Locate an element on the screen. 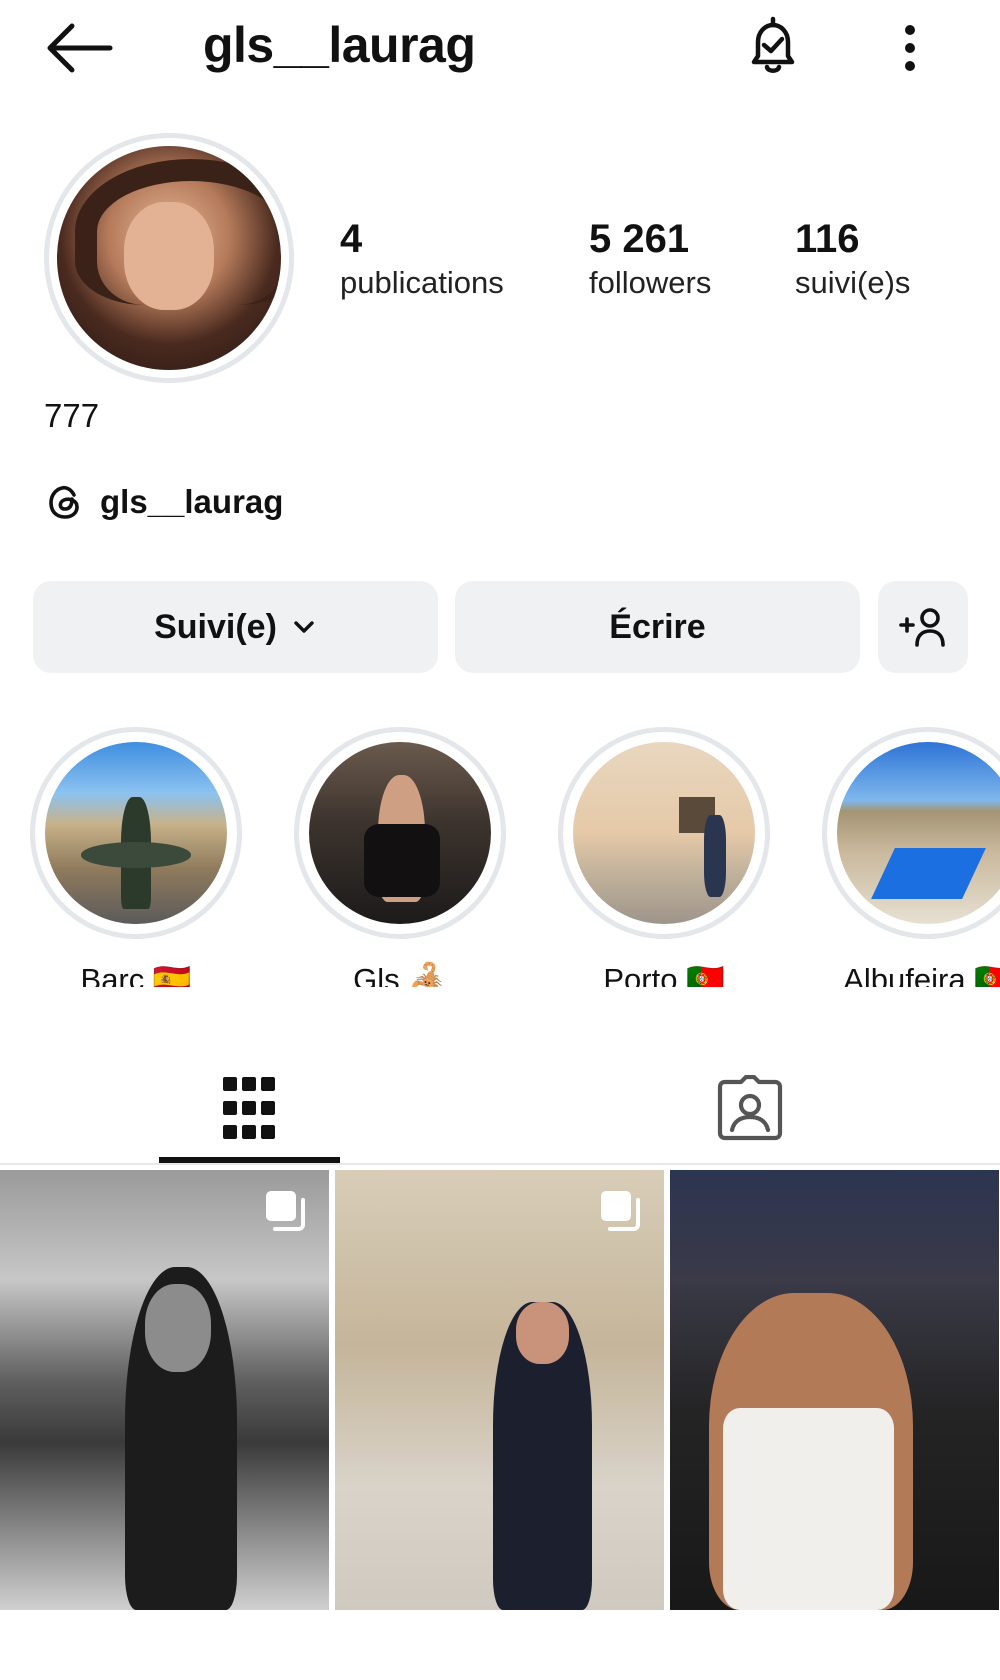 The height and width of the screenshot is (1680, 1000). page-title: gls__laurag is located at coordinates (339, 45).